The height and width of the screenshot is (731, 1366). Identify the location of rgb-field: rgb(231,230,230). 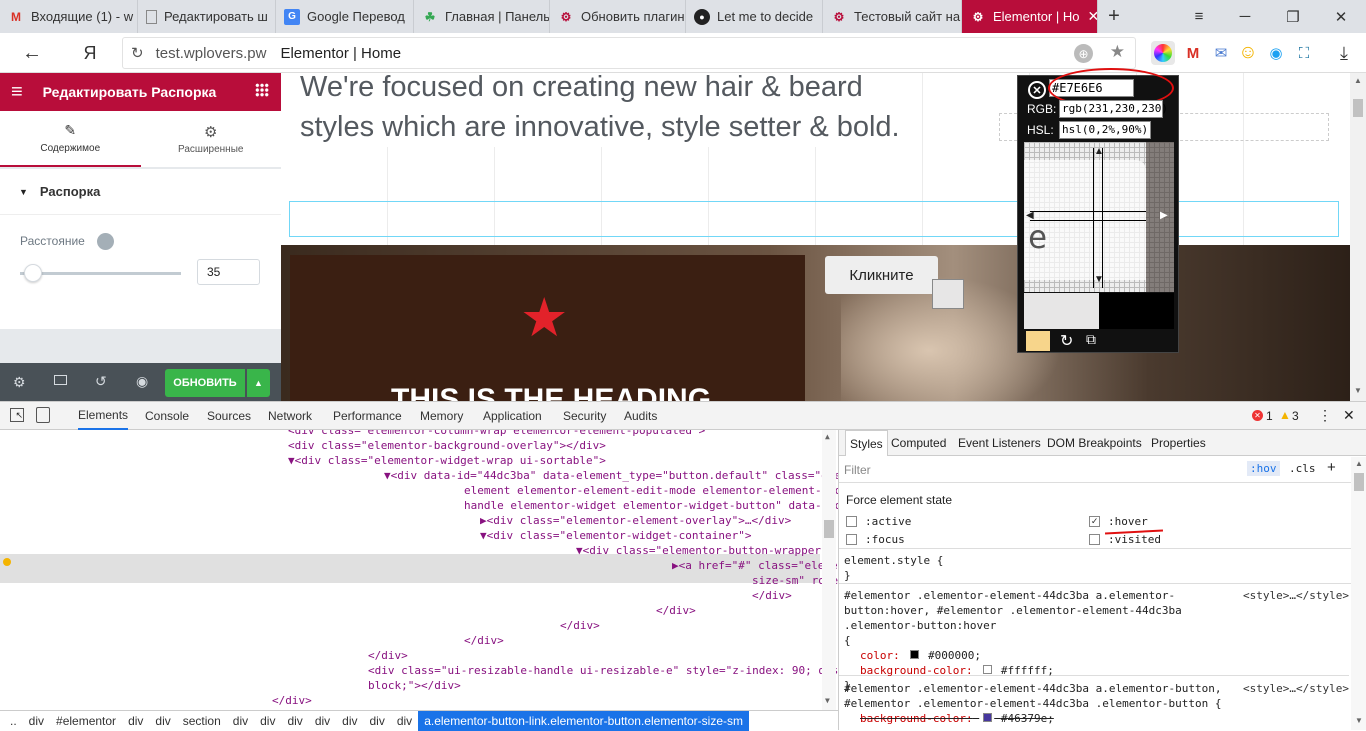
(1113, 109).